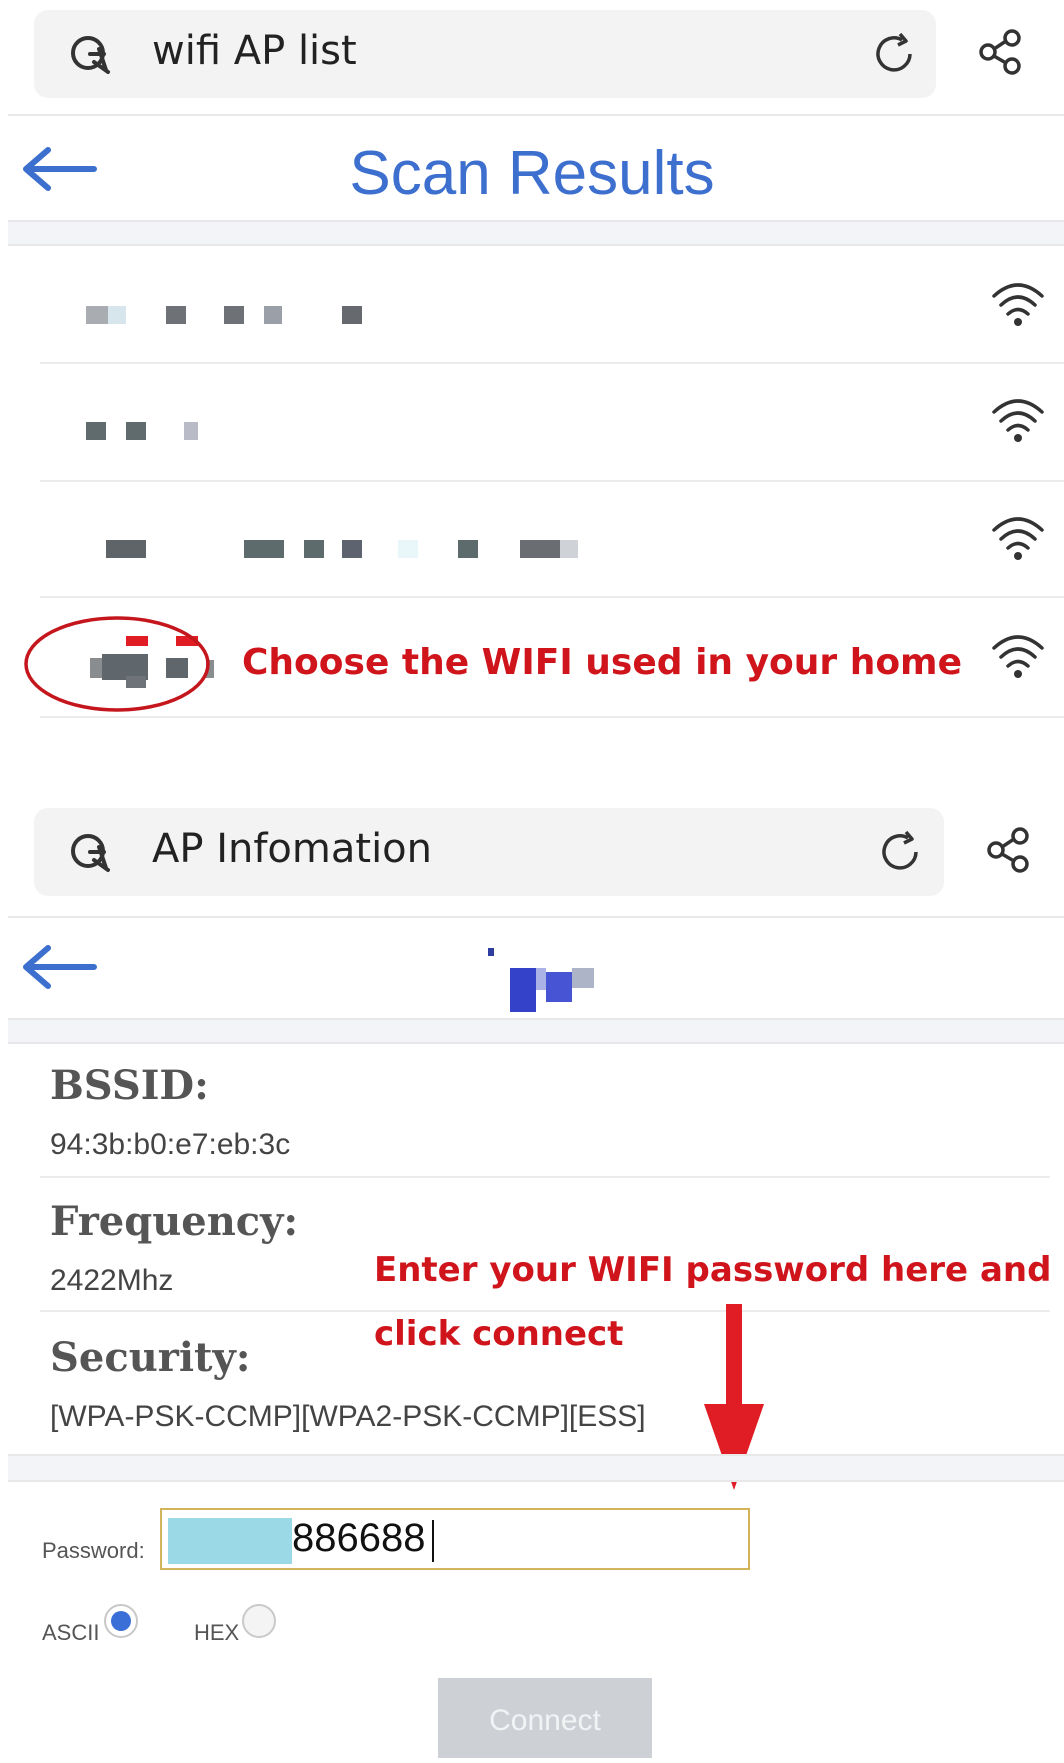 The width and height of the screenshot is (1064, 1763). I want to click on text-caret, so click(433, 1541).